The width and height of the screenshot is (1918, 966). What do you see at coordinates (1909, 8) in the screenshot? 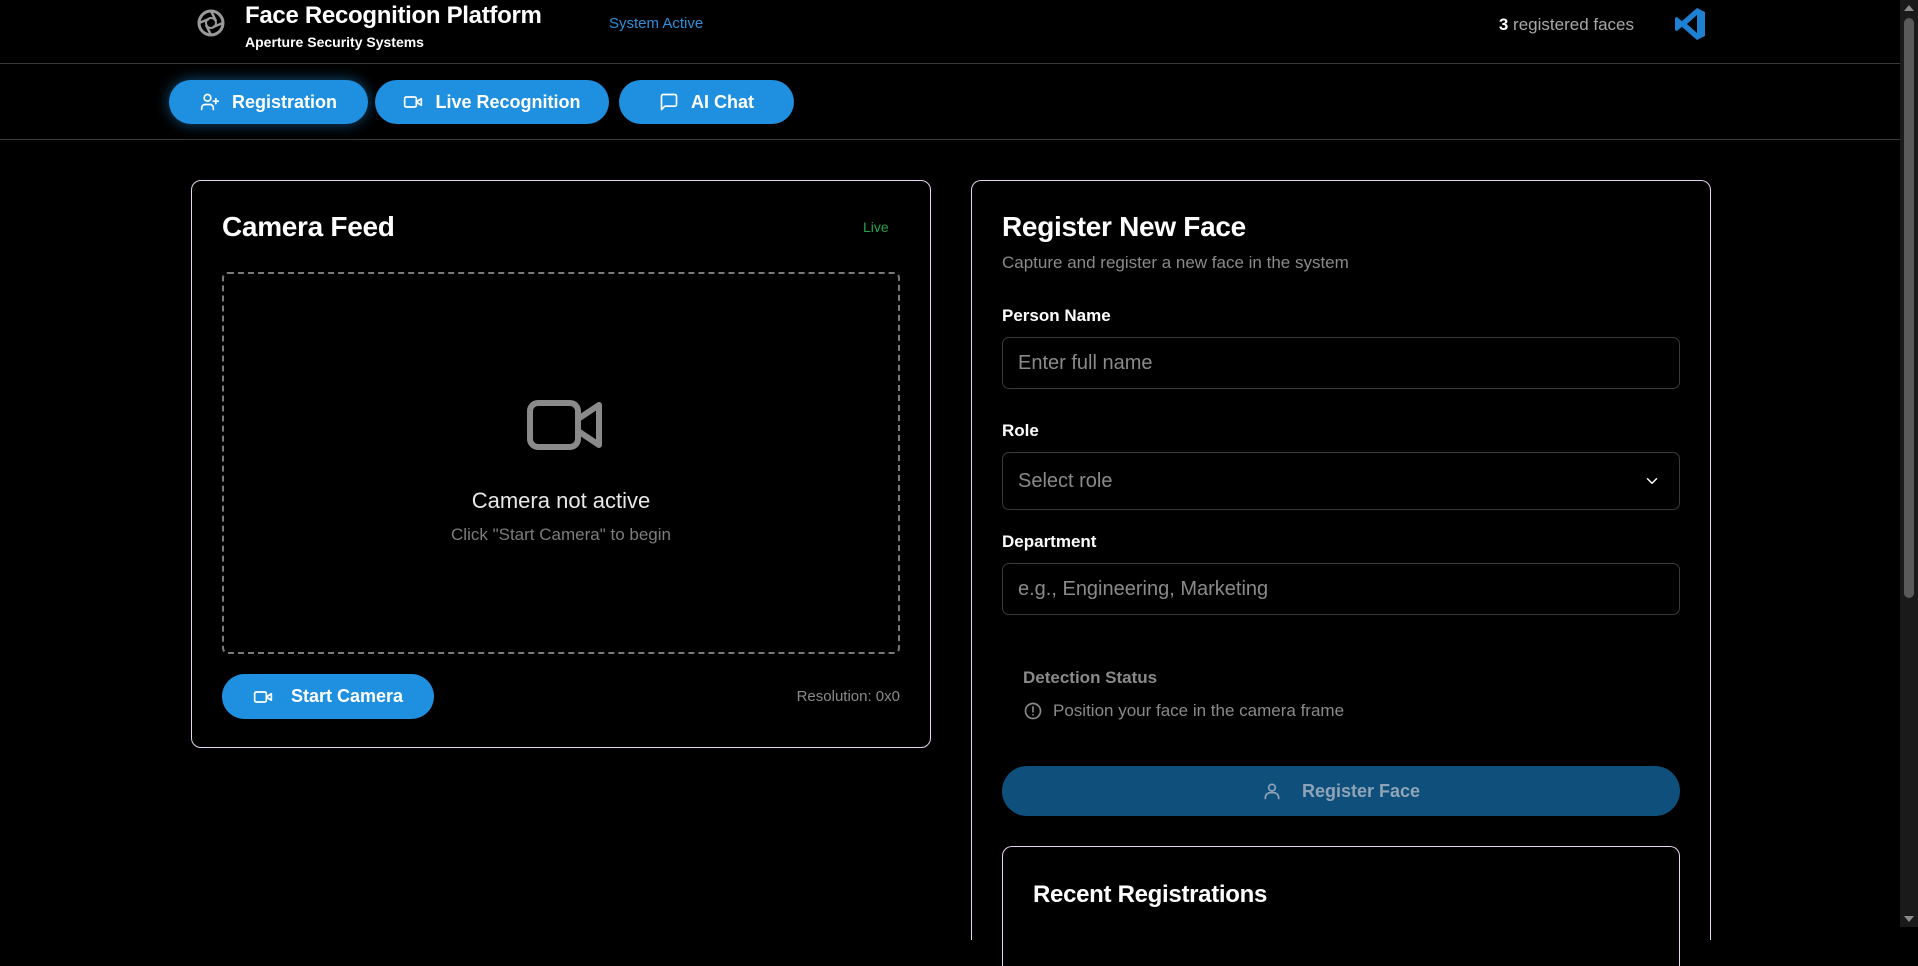
I see `scroll-up-arrow` at bounding box center [1909, 8].